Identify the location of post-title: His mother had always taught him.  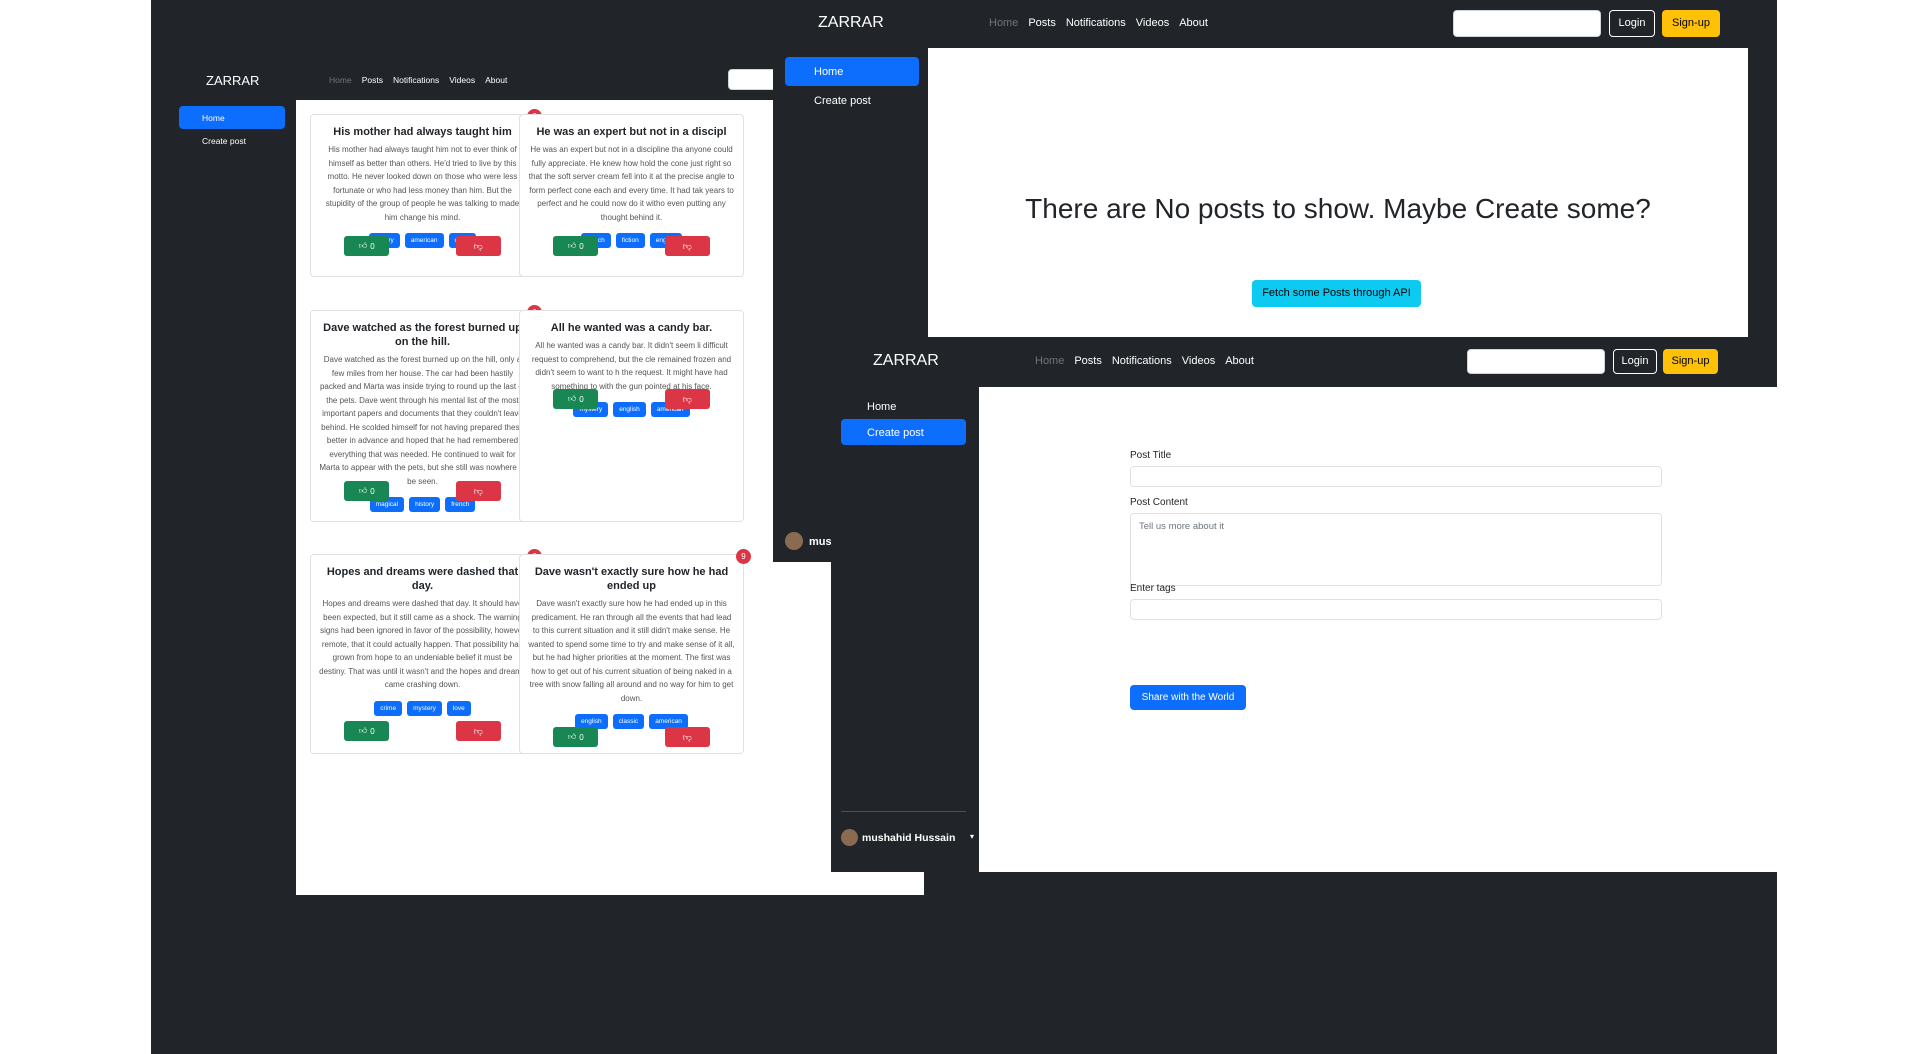
(422, 132).